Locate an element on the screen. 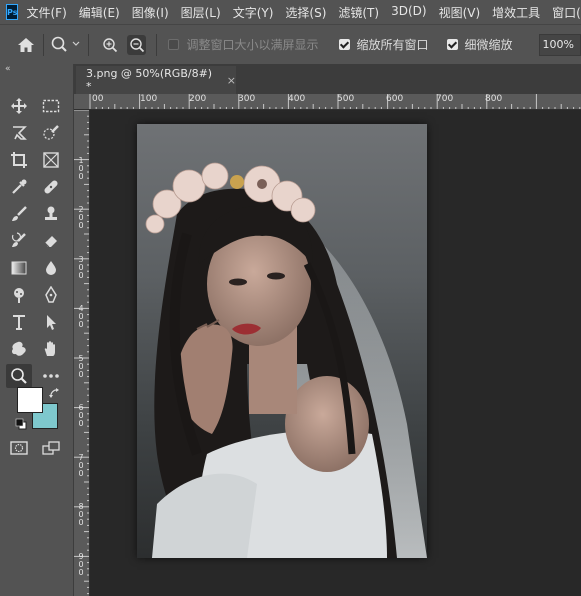 Image resolution: width=581 pixels, height=596 pixels. menu-3d: 3D(D) is located at coordinates (408, 12).